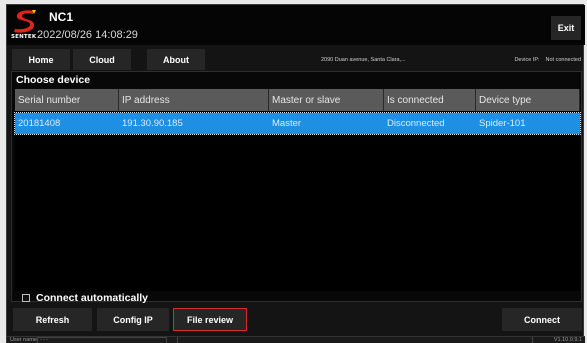  Describe the element at coordinates (527, 60) in the screenshot. I see `device-ip-label: Device IP:` at that location.